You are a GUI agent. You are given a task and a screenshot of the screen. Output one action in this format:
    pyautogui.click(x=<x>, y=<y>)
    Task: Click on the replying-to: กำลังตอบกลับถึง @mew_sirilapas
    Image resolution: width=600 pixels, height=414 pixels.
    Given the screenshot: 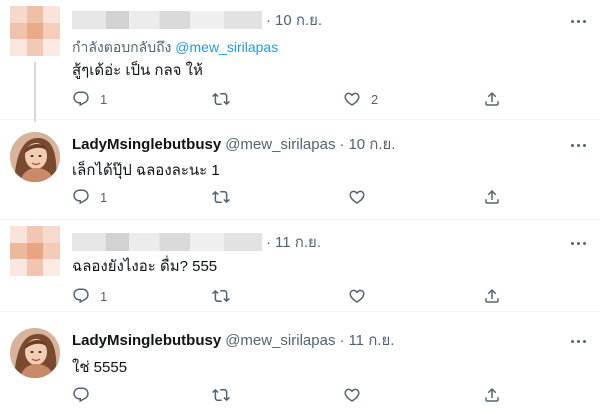 What is the action you would take?
    pyautogui.click(x=175, y=48)
    